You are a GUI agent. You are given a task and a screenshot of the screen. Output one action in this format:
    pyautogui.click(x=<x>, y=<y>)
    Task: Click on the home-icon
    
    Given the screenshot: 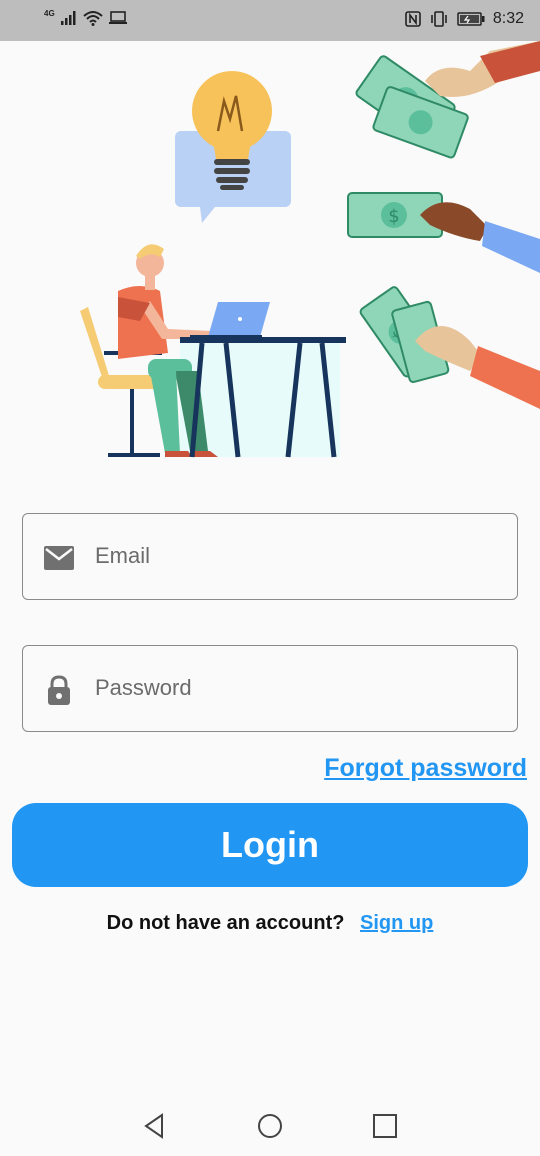 What is the action you would take?
    pyautogui.click(x=270, y=1126)
    